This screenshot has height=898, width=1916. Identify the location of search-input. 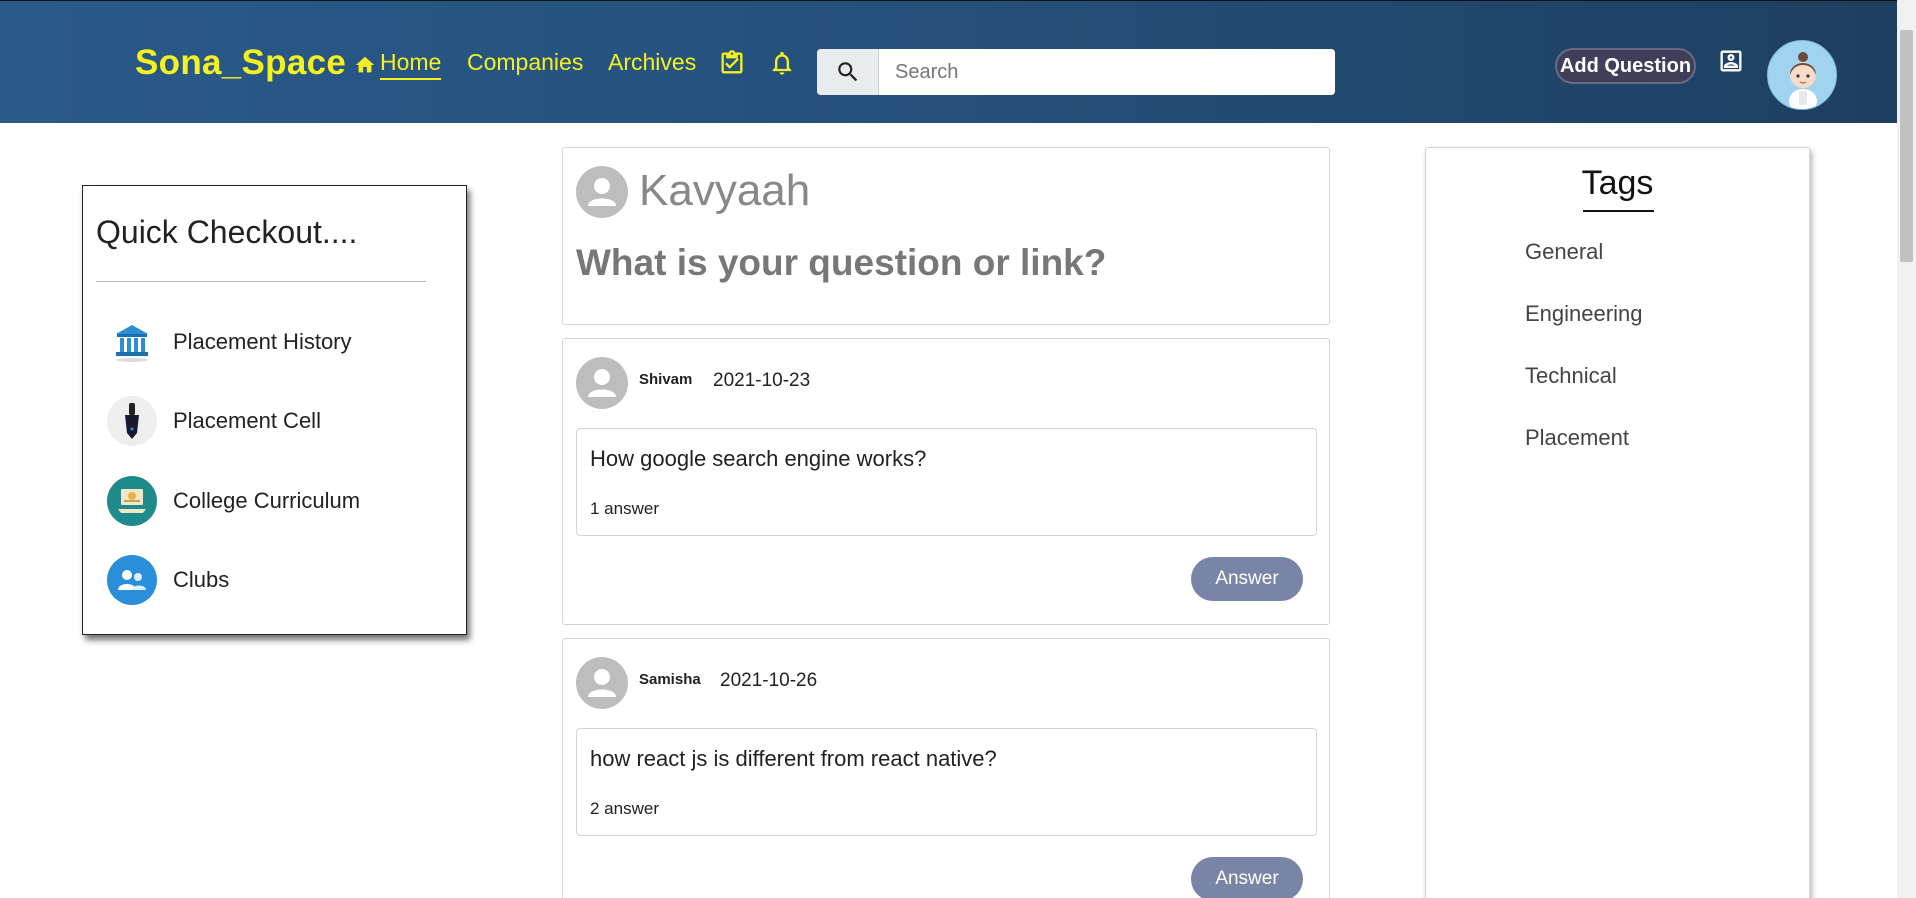
(1107, 72).